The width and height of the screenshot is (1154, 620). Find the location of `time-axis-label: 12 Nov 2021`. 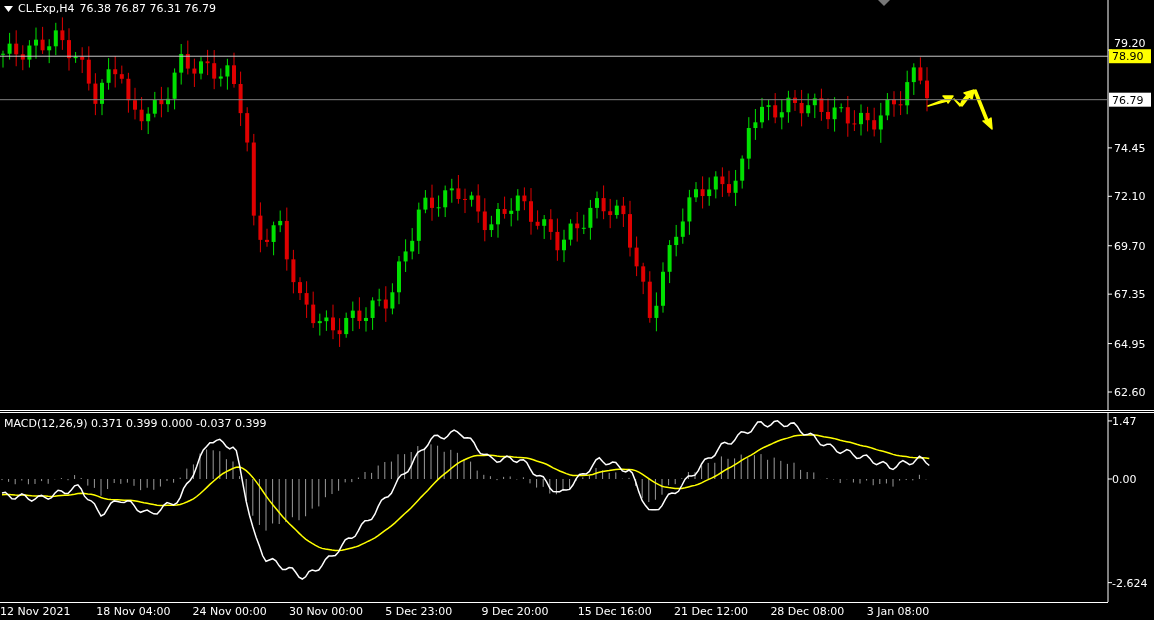

time-axis-label: 12 Nov 2021 is located at coordinates (36, 612).